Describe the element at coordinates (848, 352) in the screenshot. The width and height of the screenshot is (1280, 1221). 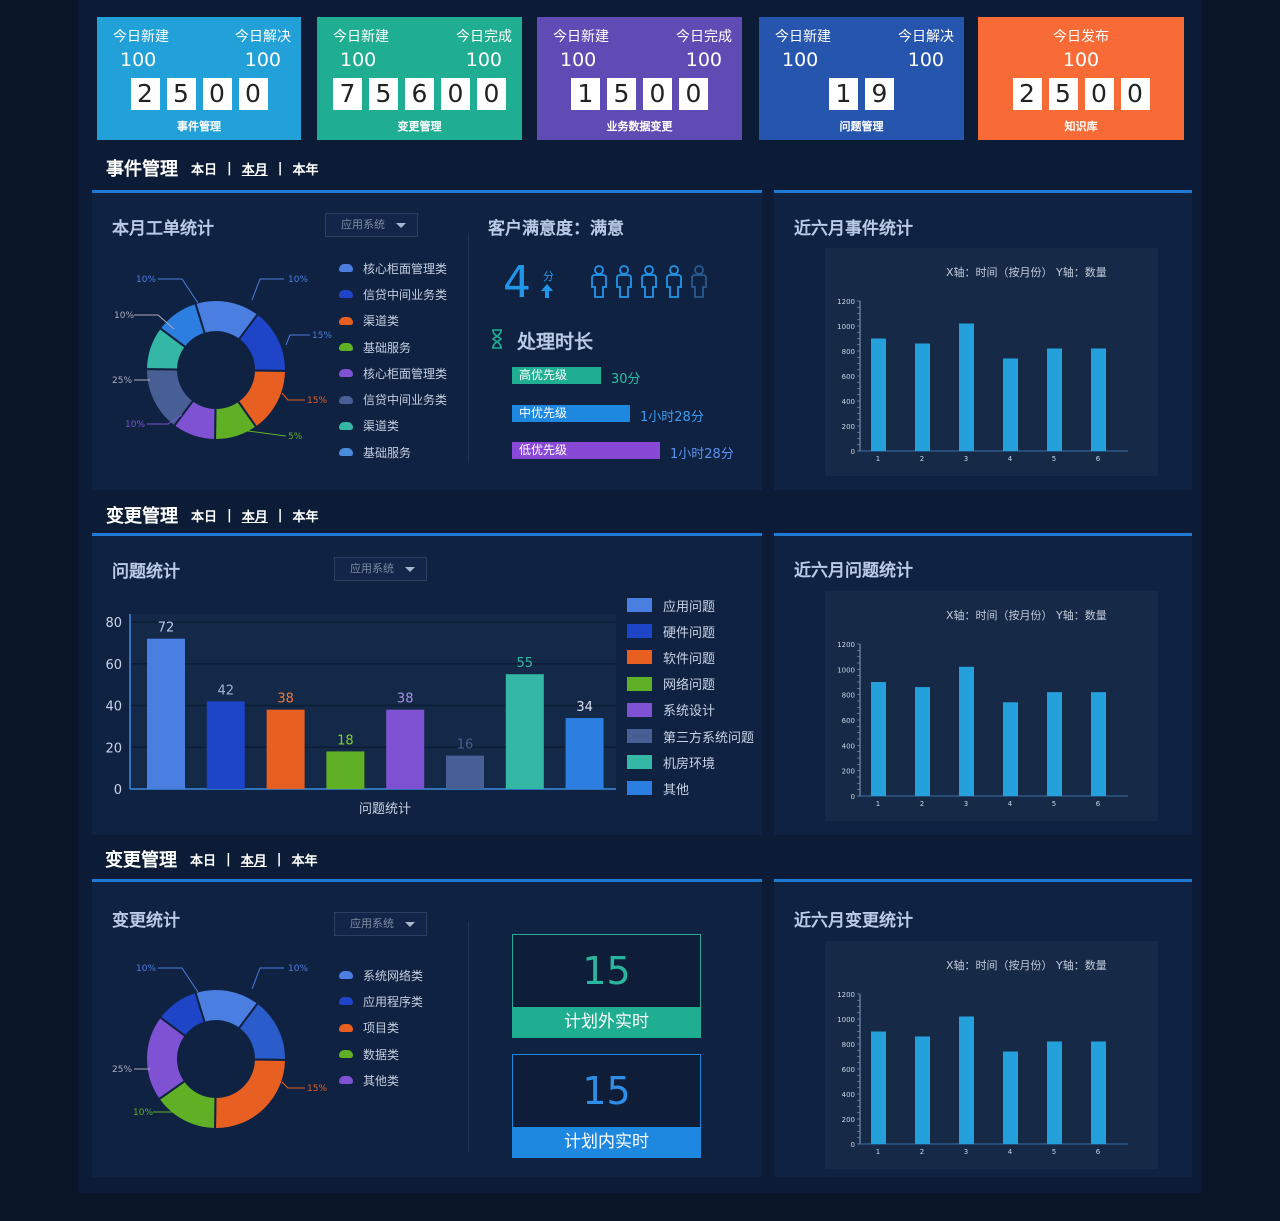
I see `y-tick-label: 800` at that location.